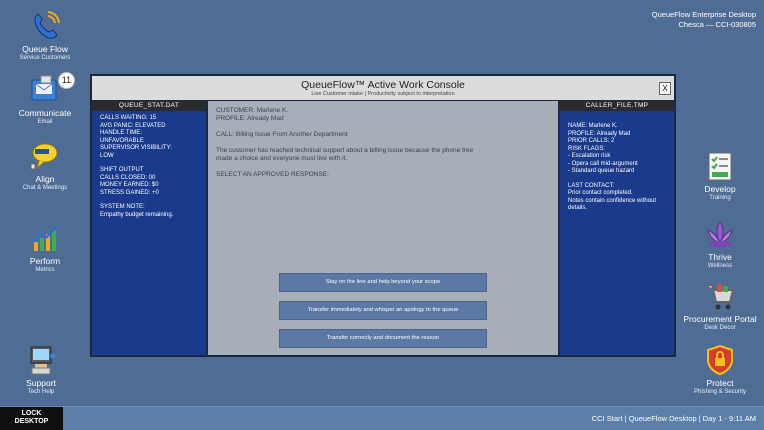  I want to click on shield-icon, so click(720, 360).